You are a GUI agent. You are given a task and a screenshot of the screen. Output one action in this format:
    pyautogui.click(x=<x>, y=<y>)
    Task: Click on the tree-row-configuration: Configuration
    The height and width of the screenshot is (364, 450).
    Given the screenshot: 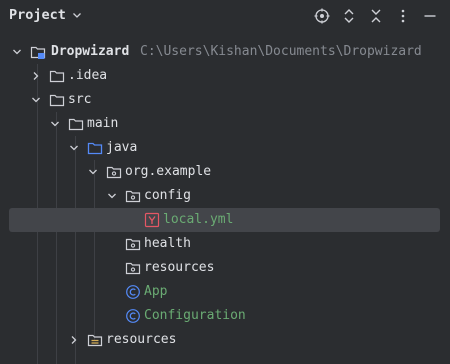 What is the action you would take?
    pyautogui.click(x=225, y=316)
    